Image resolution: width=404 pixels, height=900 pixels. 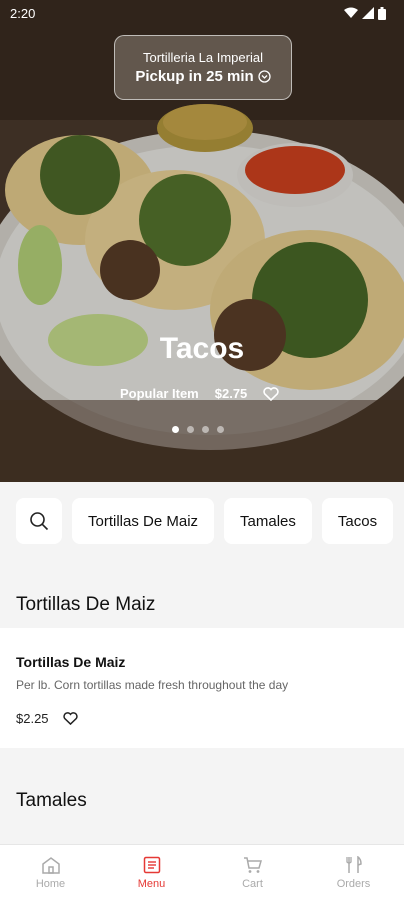 What do you see at coordinates (357, 521) in the screenshot?
I see `category-chip-tacos: Tacos` at bounding box center [357, 521].